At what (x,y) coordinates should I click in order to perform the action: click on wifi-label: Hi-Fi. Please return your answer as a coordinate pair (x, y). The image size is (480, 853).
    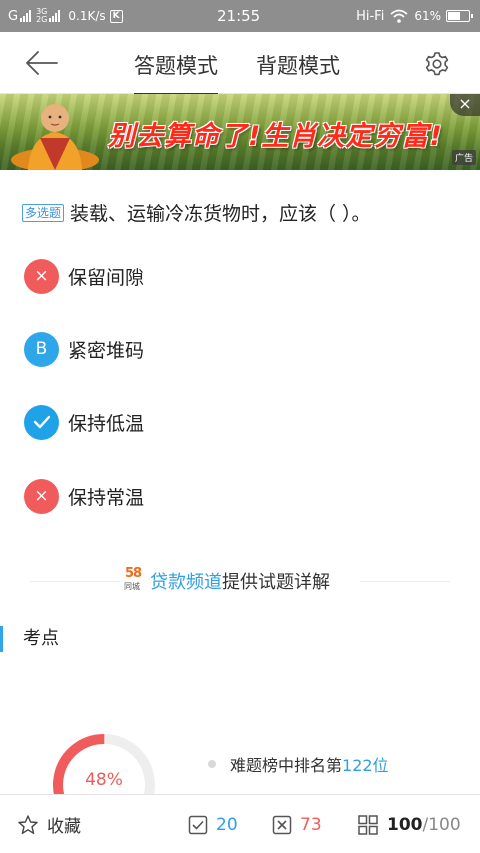
    Looking at the image, I should click on (370, 16).